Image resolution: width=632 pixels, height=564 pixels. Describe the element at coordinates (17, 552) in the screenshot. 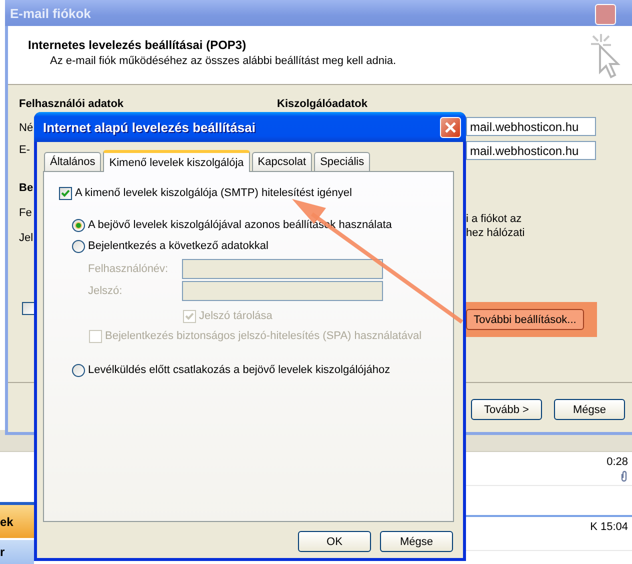

I see `taskbar-button: r` at that location.